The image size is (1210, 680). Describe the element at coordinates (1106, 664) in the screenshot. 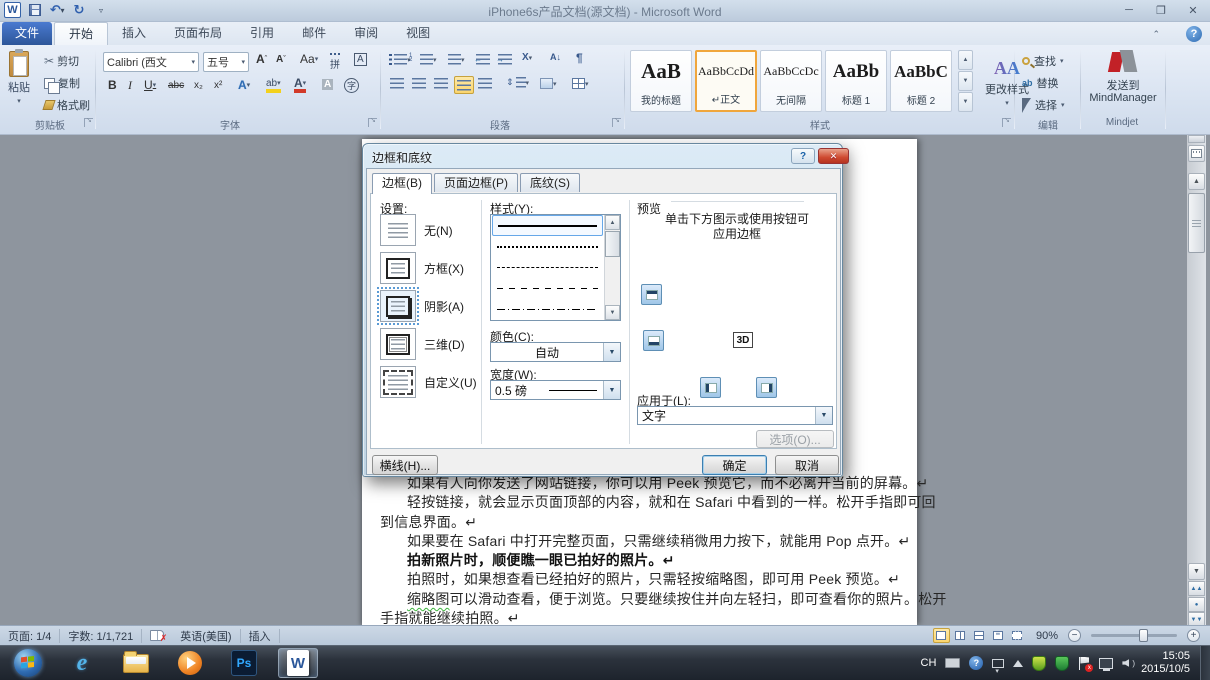

I see `network-icon` at that location.